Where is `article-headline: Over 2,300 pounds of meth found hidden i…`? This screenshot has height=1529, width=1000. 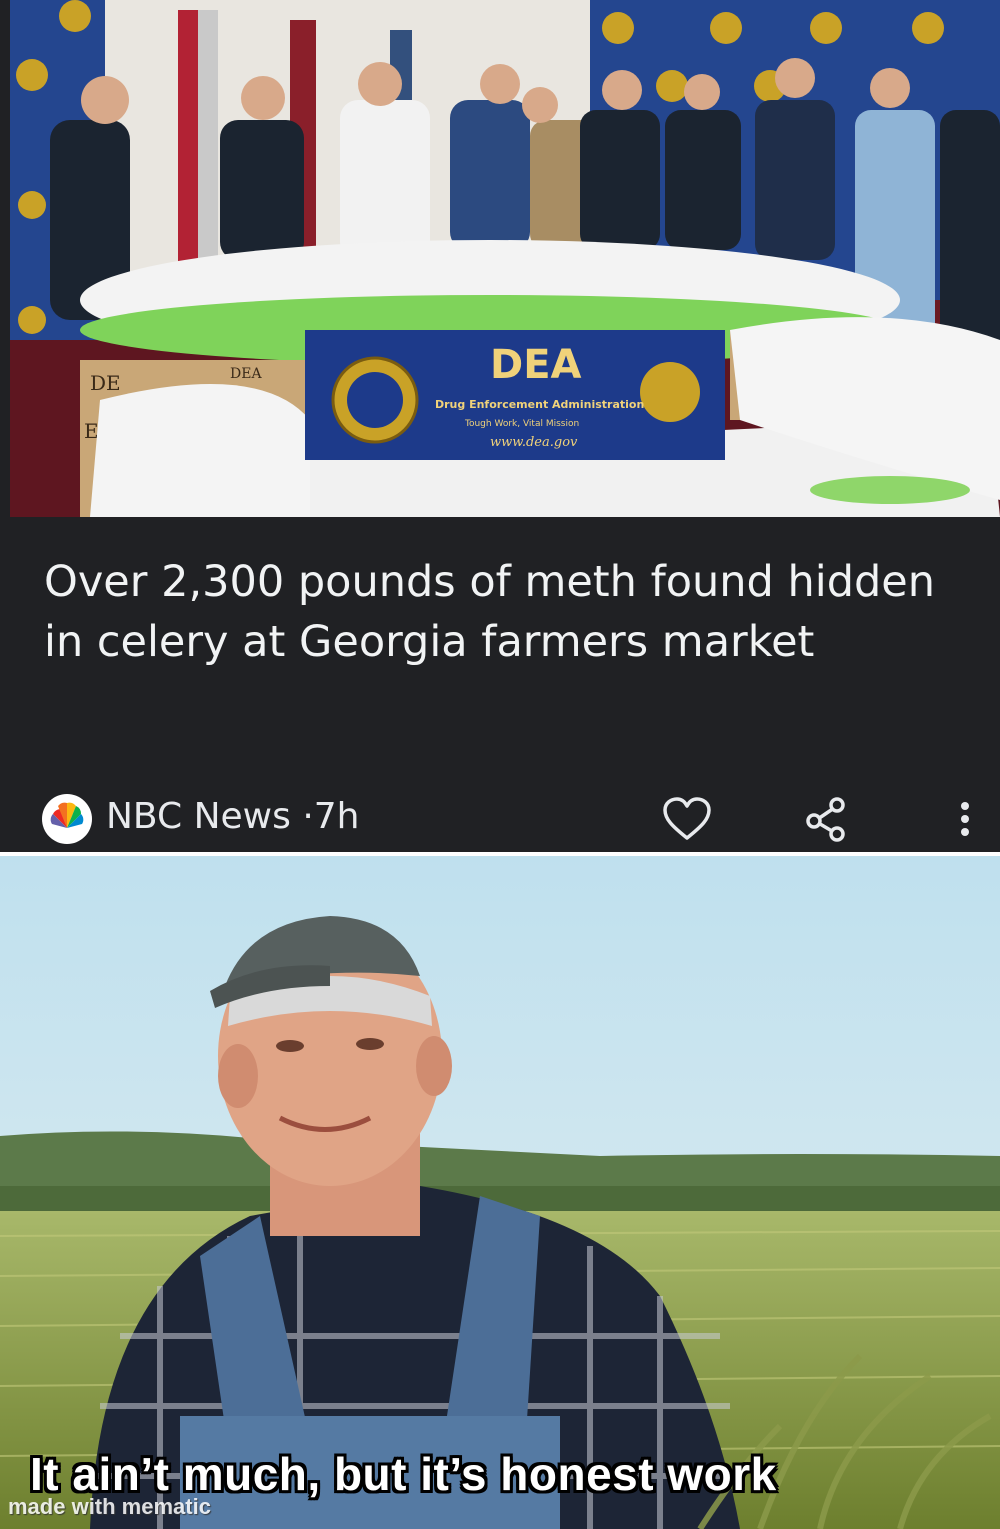
article-headline: Over 2,300 pounds of meth found hidden i… is located at coordinates (504, 612).